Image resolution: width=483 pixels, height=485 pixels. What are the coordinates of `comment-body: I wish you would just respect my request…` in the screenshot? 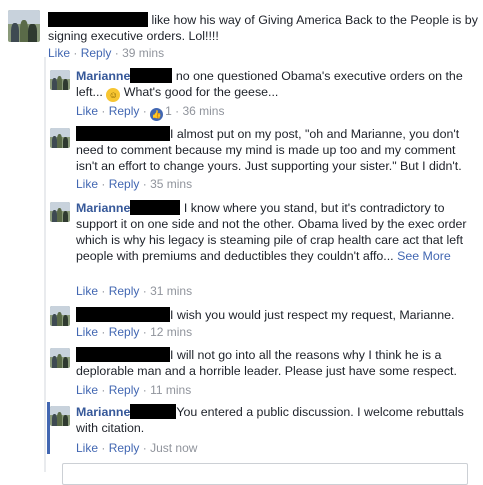 It's located at (276, 315).